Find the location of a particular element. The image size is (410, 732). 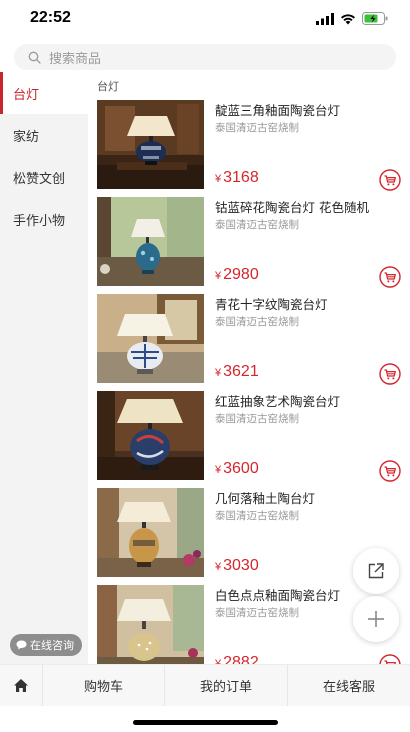

add-button is located at coordinates (376, 619).